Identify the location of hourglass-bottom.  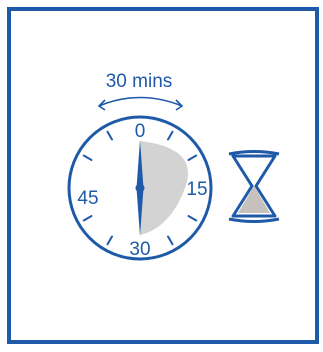
(254, 220).